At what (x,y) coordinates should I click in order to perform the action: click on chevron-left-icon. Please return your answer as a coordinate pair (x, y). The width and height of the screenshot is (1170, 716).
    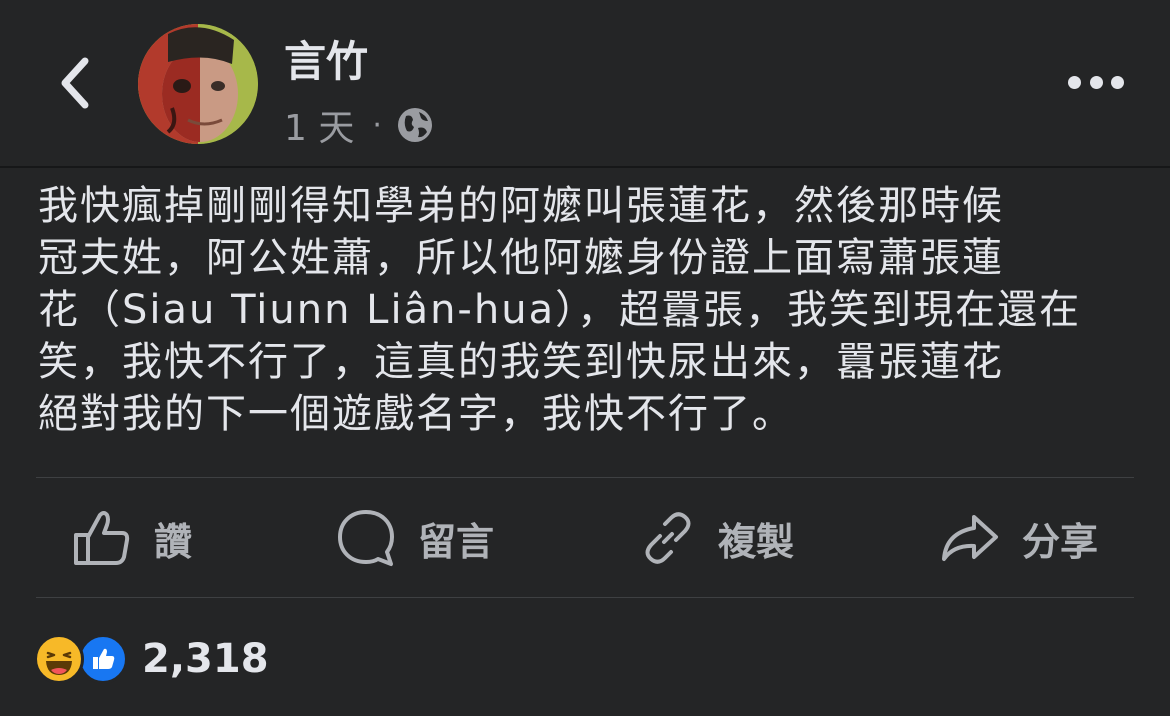
    Looking at the image, I should click on (75, 83).